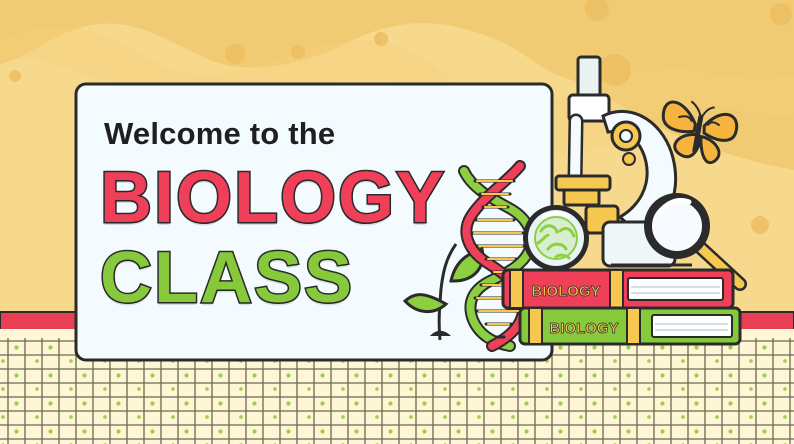 This screenshot has height=444, width=794. Describe the element at coordinates (272, 198) in the screenshot. I see `biology-title: BIOLOGY` at that location.